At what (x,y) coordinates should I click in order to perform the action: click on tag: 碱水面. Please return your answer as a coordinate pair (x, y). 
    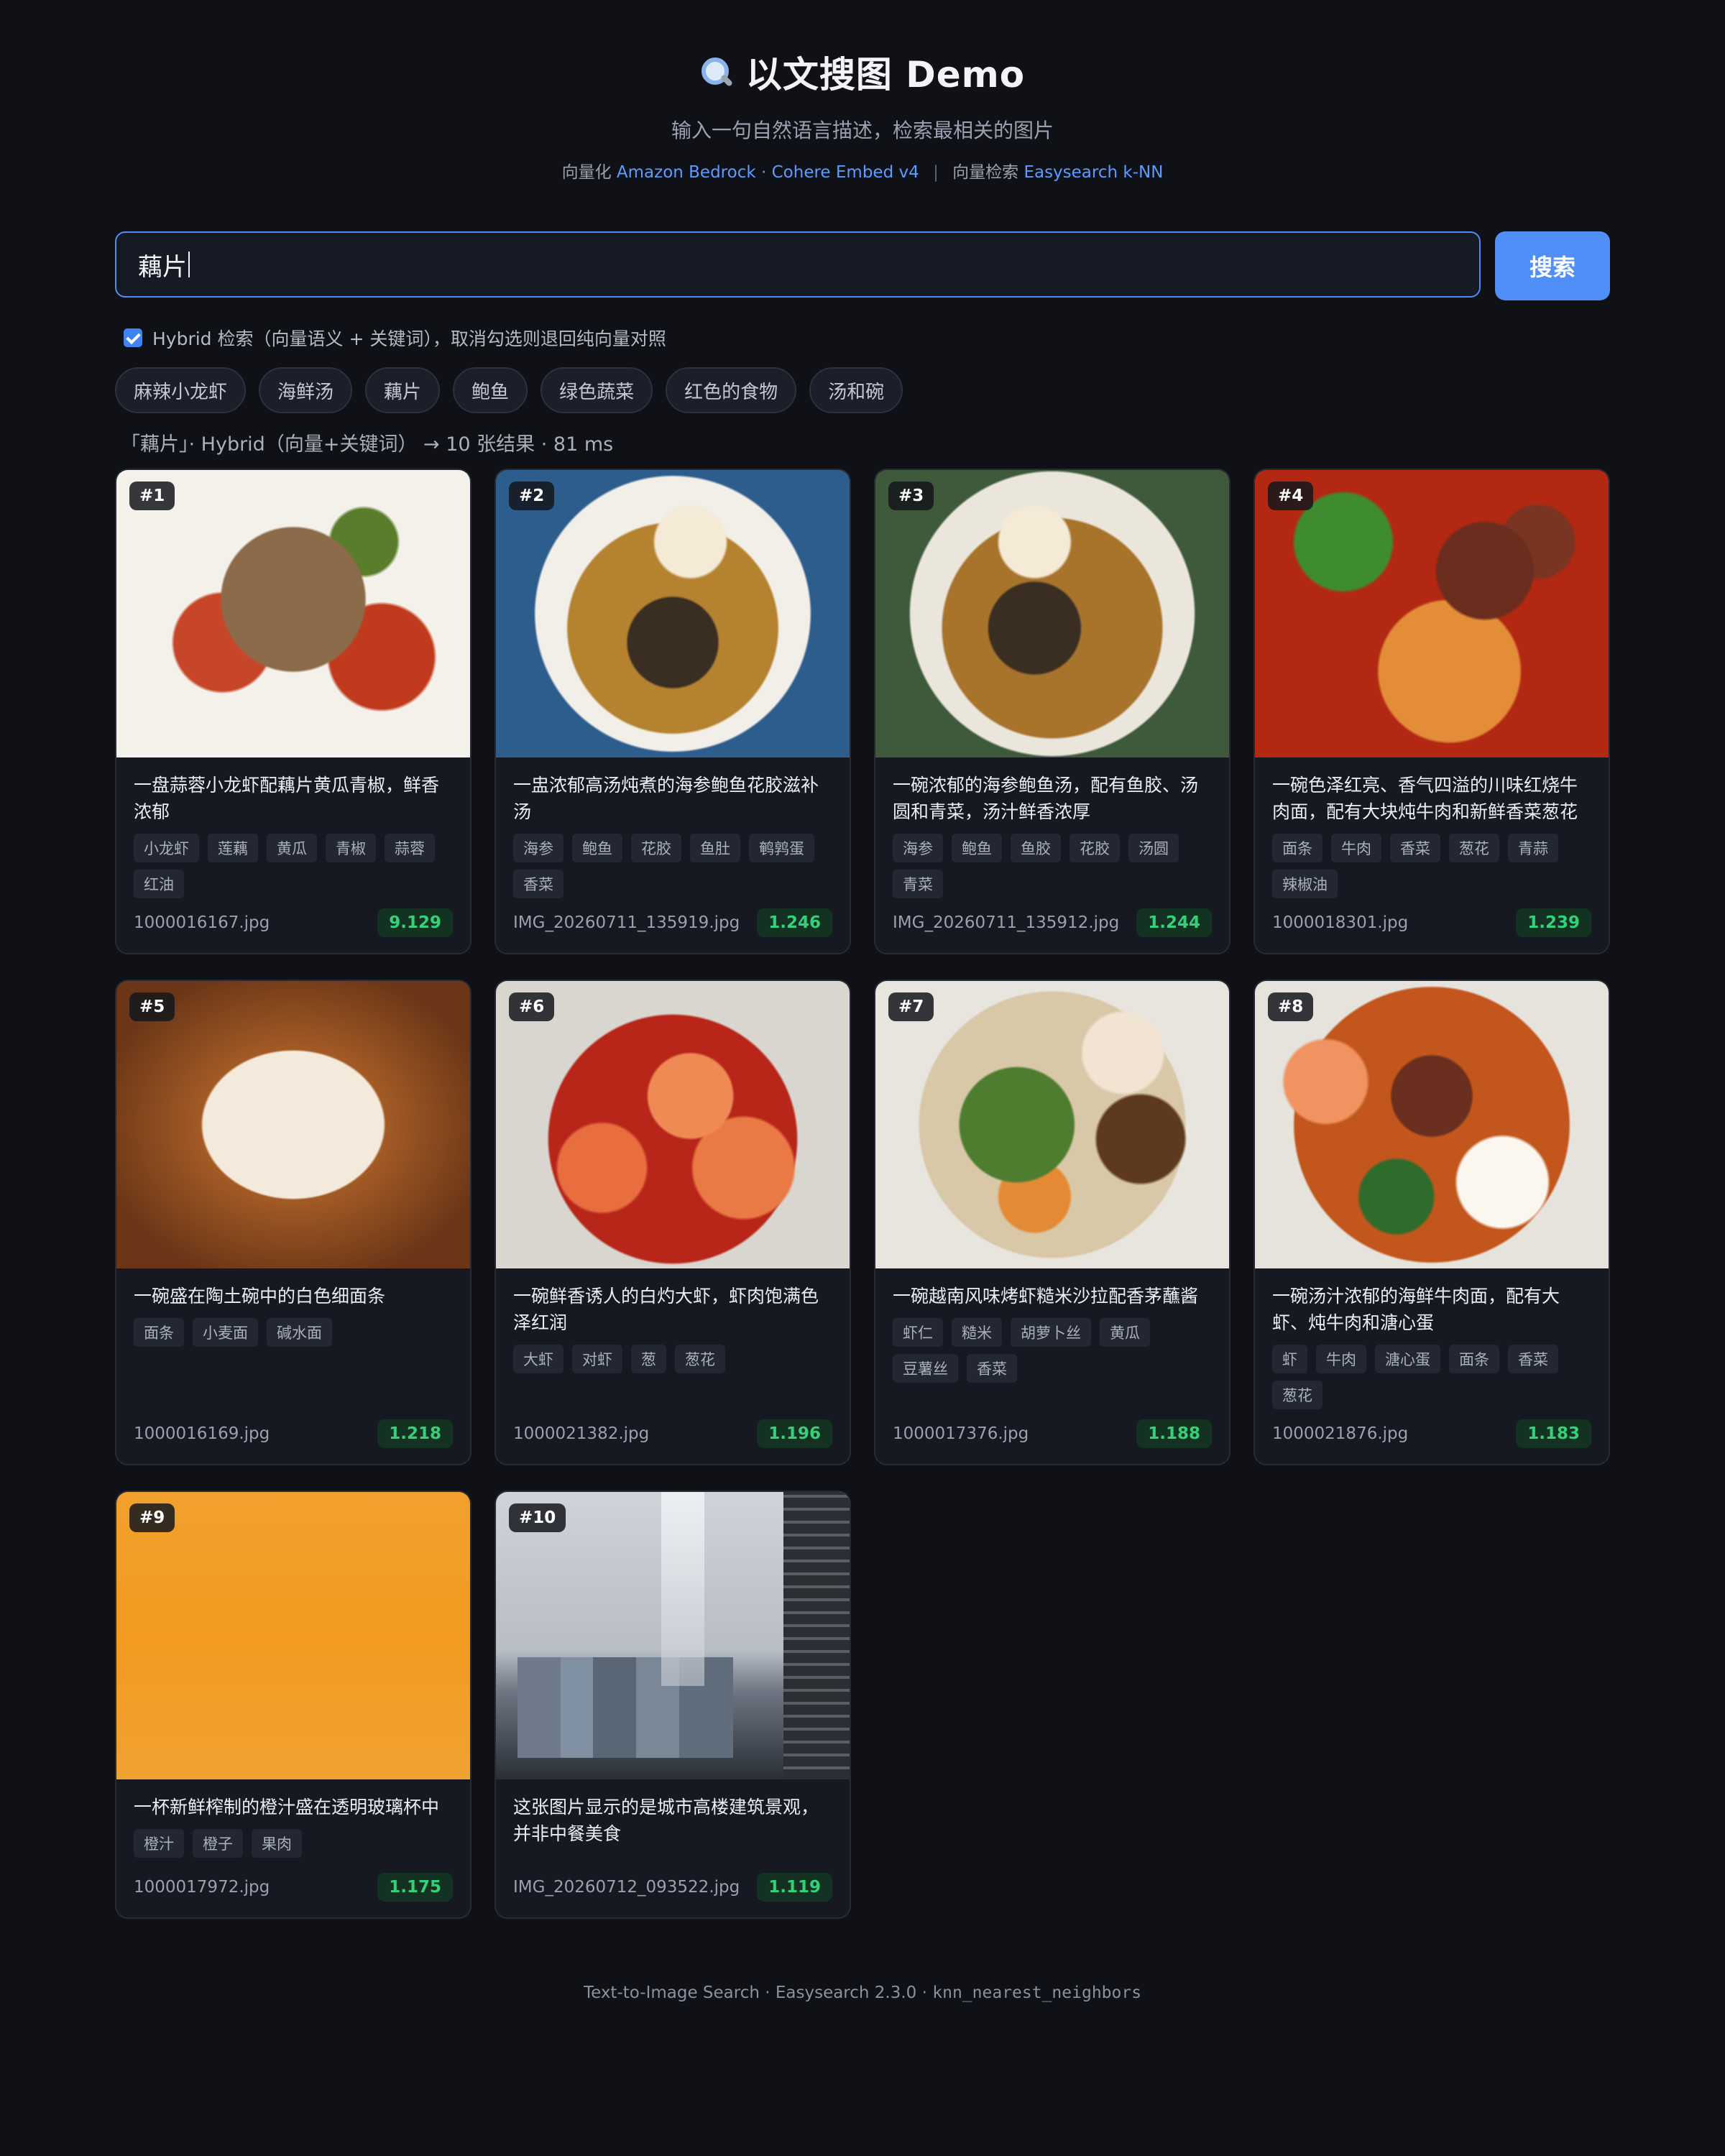
    Looking at the image, I should click on (299, 1332).